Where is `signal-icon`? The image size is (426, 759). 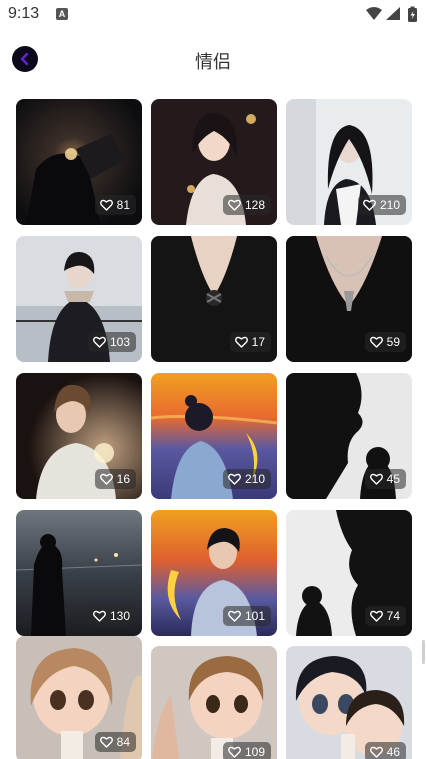 signal-icon is located at coordinates (393, 13).